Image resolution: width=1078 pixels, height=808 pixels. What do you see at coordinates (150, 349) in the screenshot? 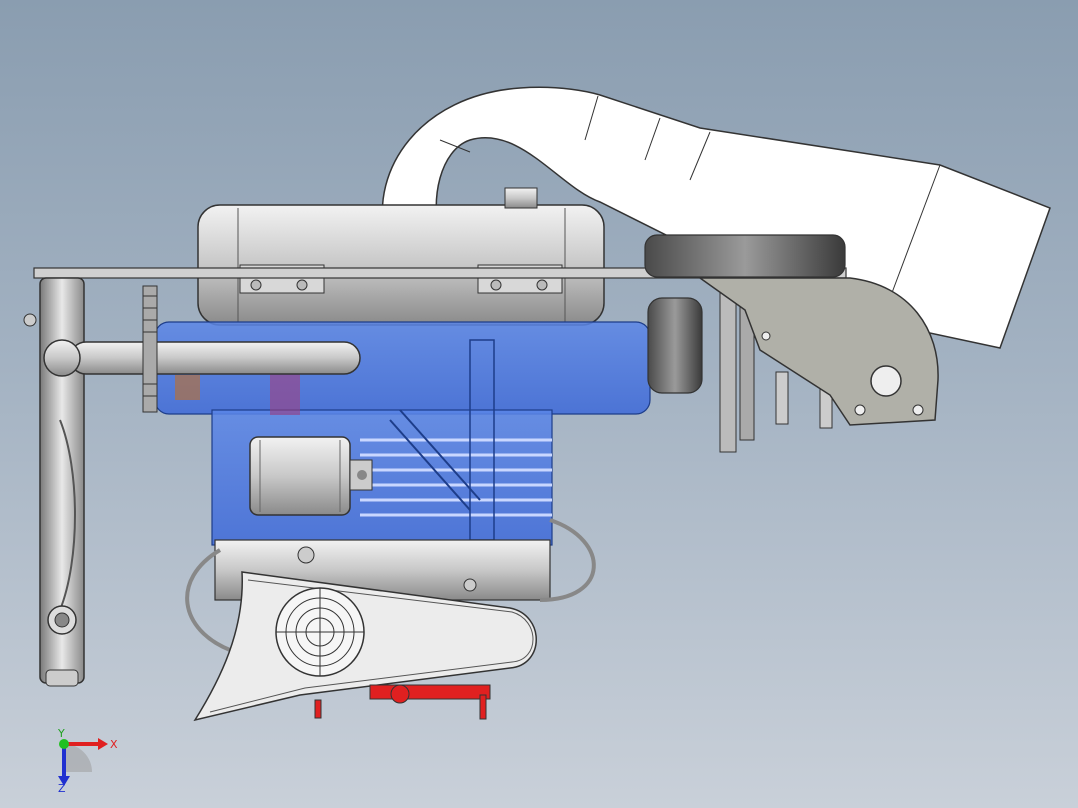
I see `ring-gear` at bounding box center [150, 349].